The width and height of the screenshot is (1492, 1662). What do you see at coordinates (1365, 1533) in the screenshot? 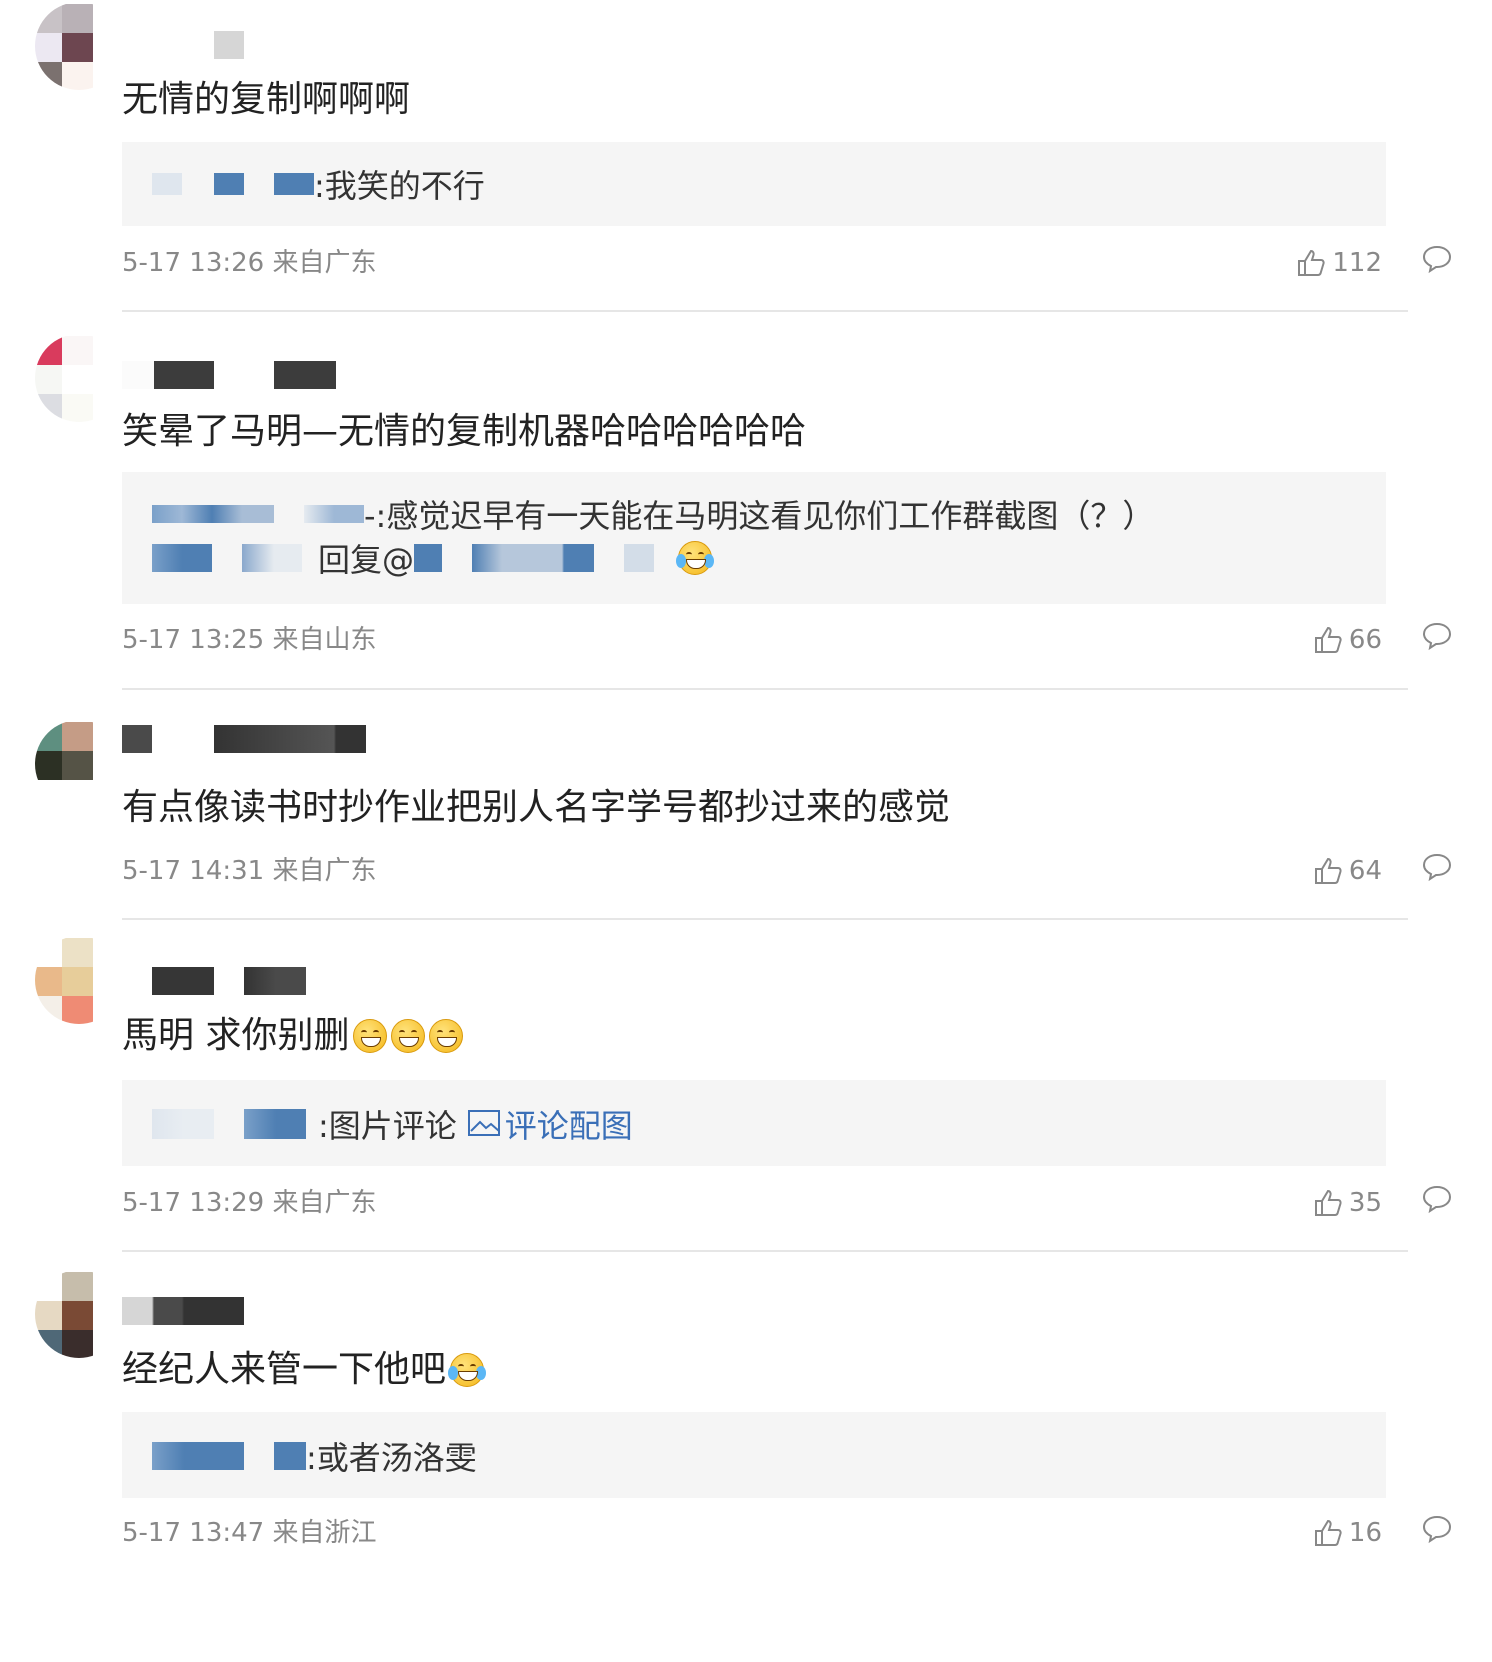
I see `like-count: 16` at bounding box center [1365, 1533].